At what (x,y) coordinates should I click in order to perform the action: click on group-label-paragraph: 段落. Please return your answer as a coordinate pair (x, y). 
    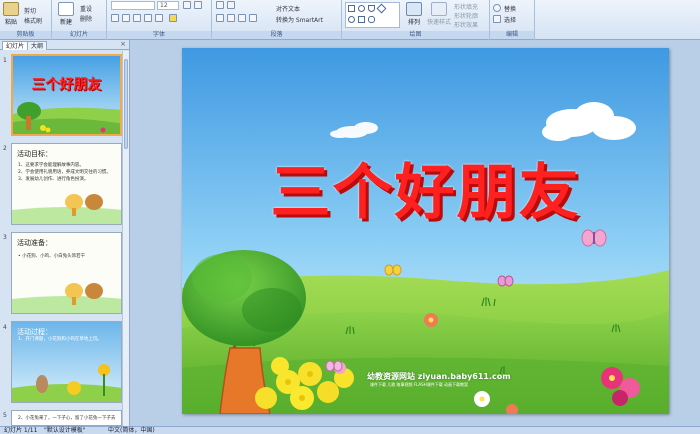
    Looking at the image, I should click on (276, 35).